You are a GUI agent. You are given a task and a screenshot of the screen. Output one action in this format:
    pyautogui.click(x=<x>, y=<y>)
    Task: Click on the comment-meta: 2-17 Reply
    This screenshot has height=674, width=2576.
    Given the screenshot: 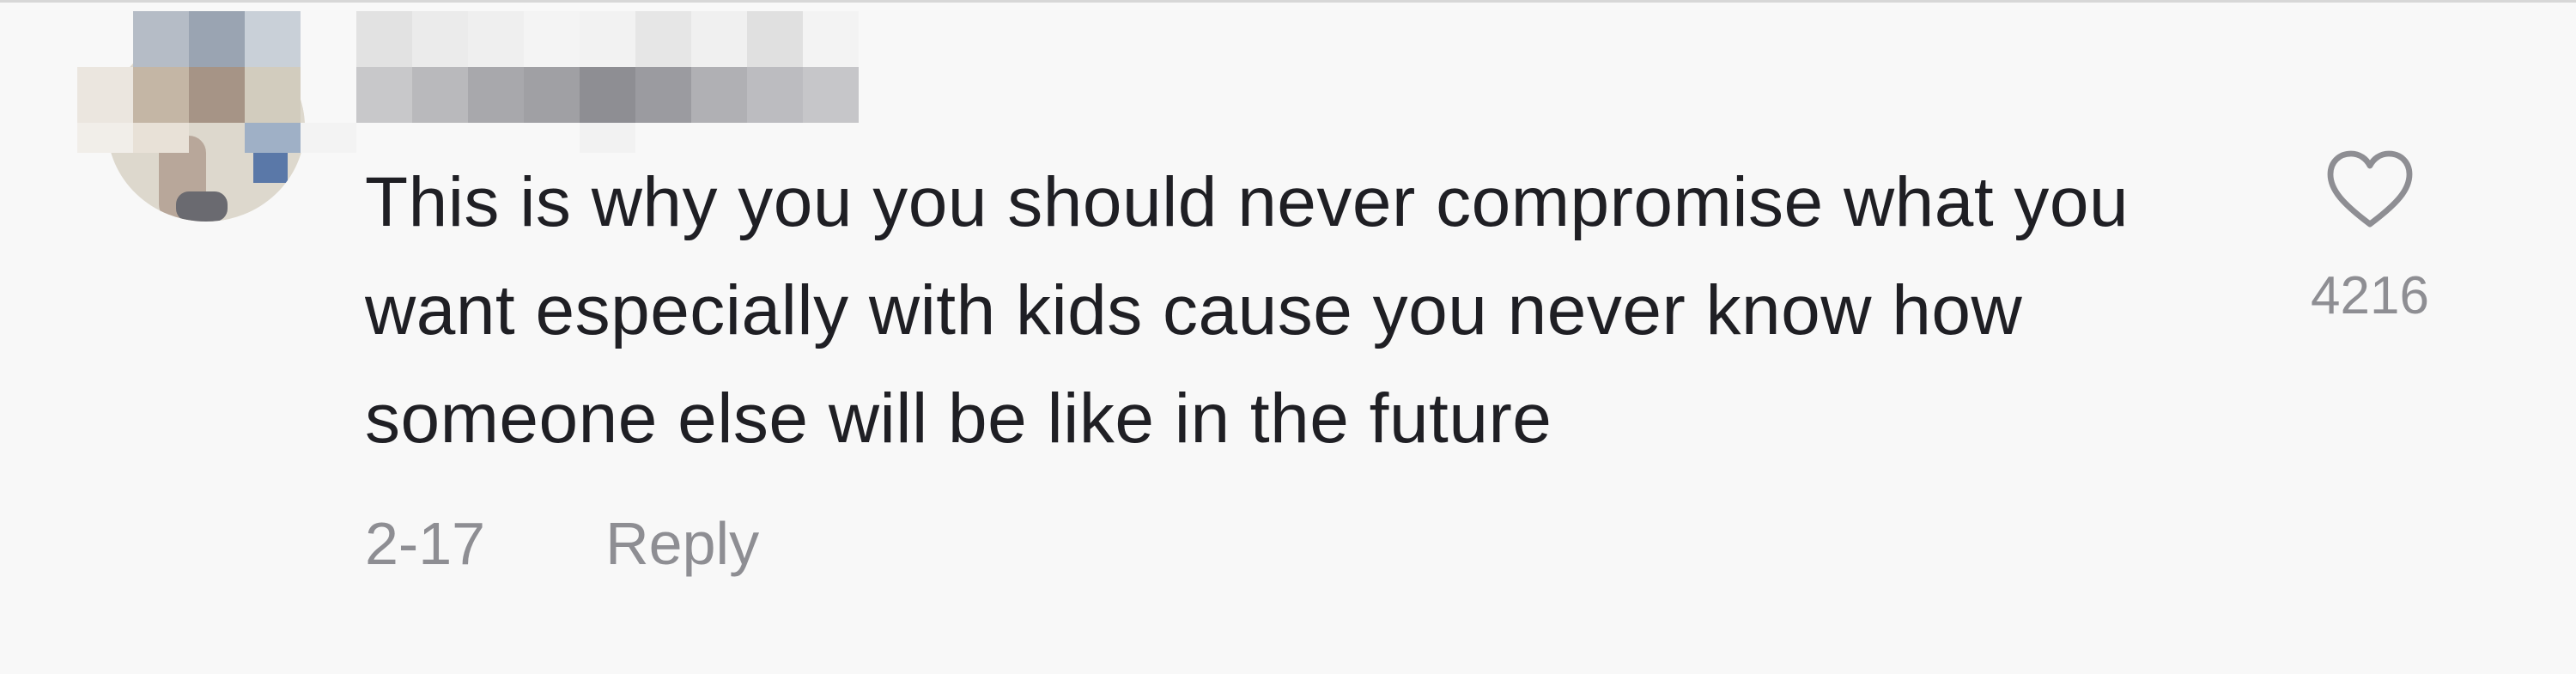 What is the action you would take?
    pyautogui.click(x=562, y=544)
    